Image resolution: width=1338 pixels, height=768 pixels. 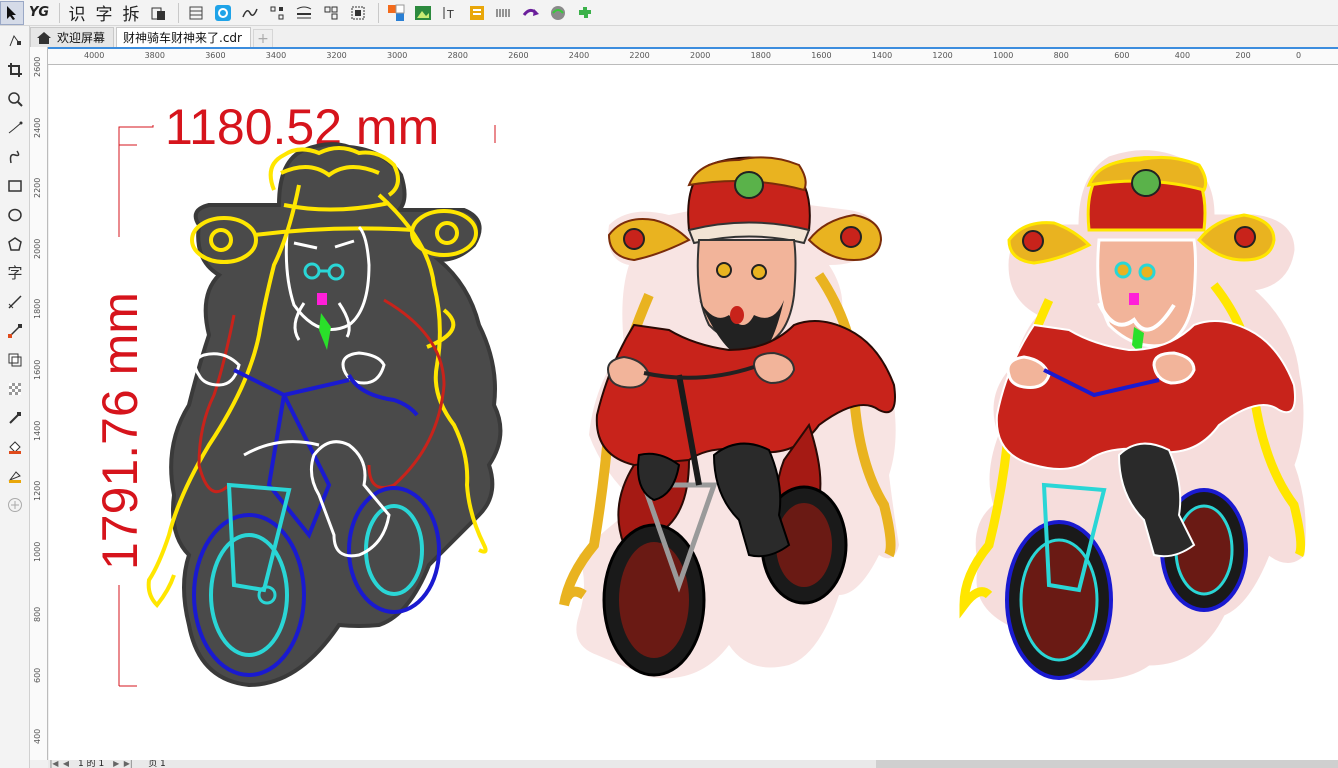 I want to click on home-icon, so click(x=44, y=37).